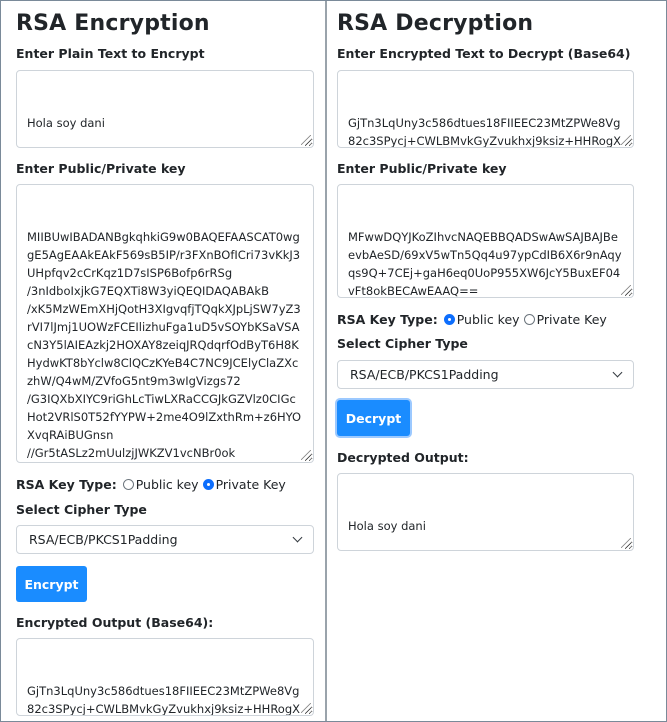 The height and width of the screenshot is (722, 667). What do you see at coordinates (529, 319) in the screenshot?
I see `decrypt-private-key-radio` at bounding box center [529, 319].